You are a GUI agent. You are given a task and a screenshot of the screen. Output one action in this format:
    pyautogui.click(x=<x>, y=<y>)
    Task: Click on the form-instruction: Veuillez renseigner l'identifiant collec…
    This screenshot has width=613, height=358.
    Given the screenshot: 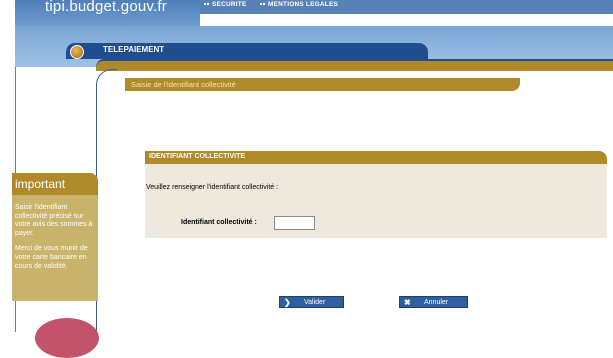 What is the action you would take?
    pyautogui.click(x=212, y=187)
    